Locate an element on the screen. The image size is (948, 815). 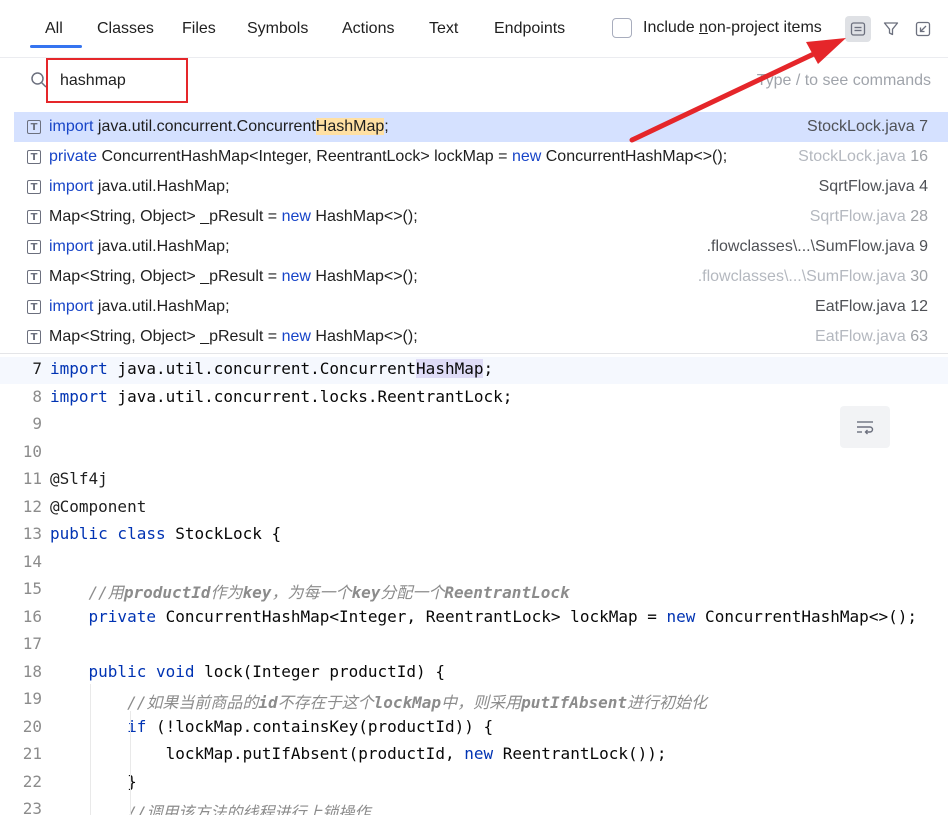
line-number: 19 is located at coordinates (32, 698).